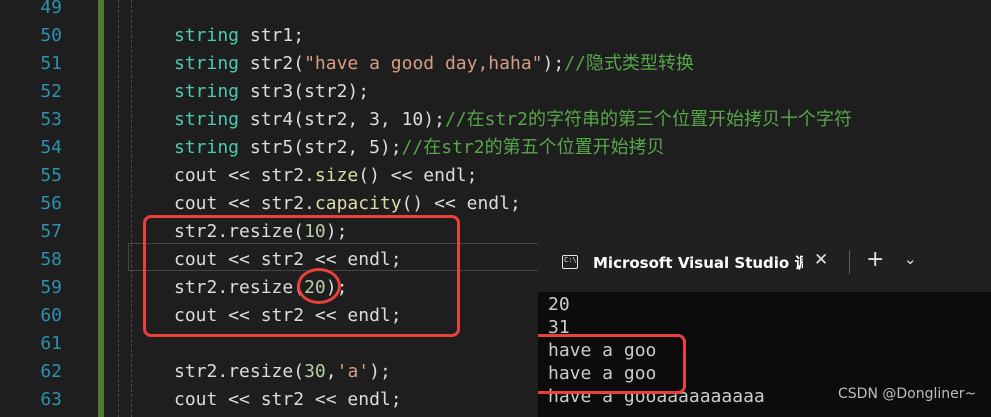  What do you see at coordinates (629, 63) in the screenshot?
I see `code-comment: //隐式类型转换` at bounding box center [629, 63].